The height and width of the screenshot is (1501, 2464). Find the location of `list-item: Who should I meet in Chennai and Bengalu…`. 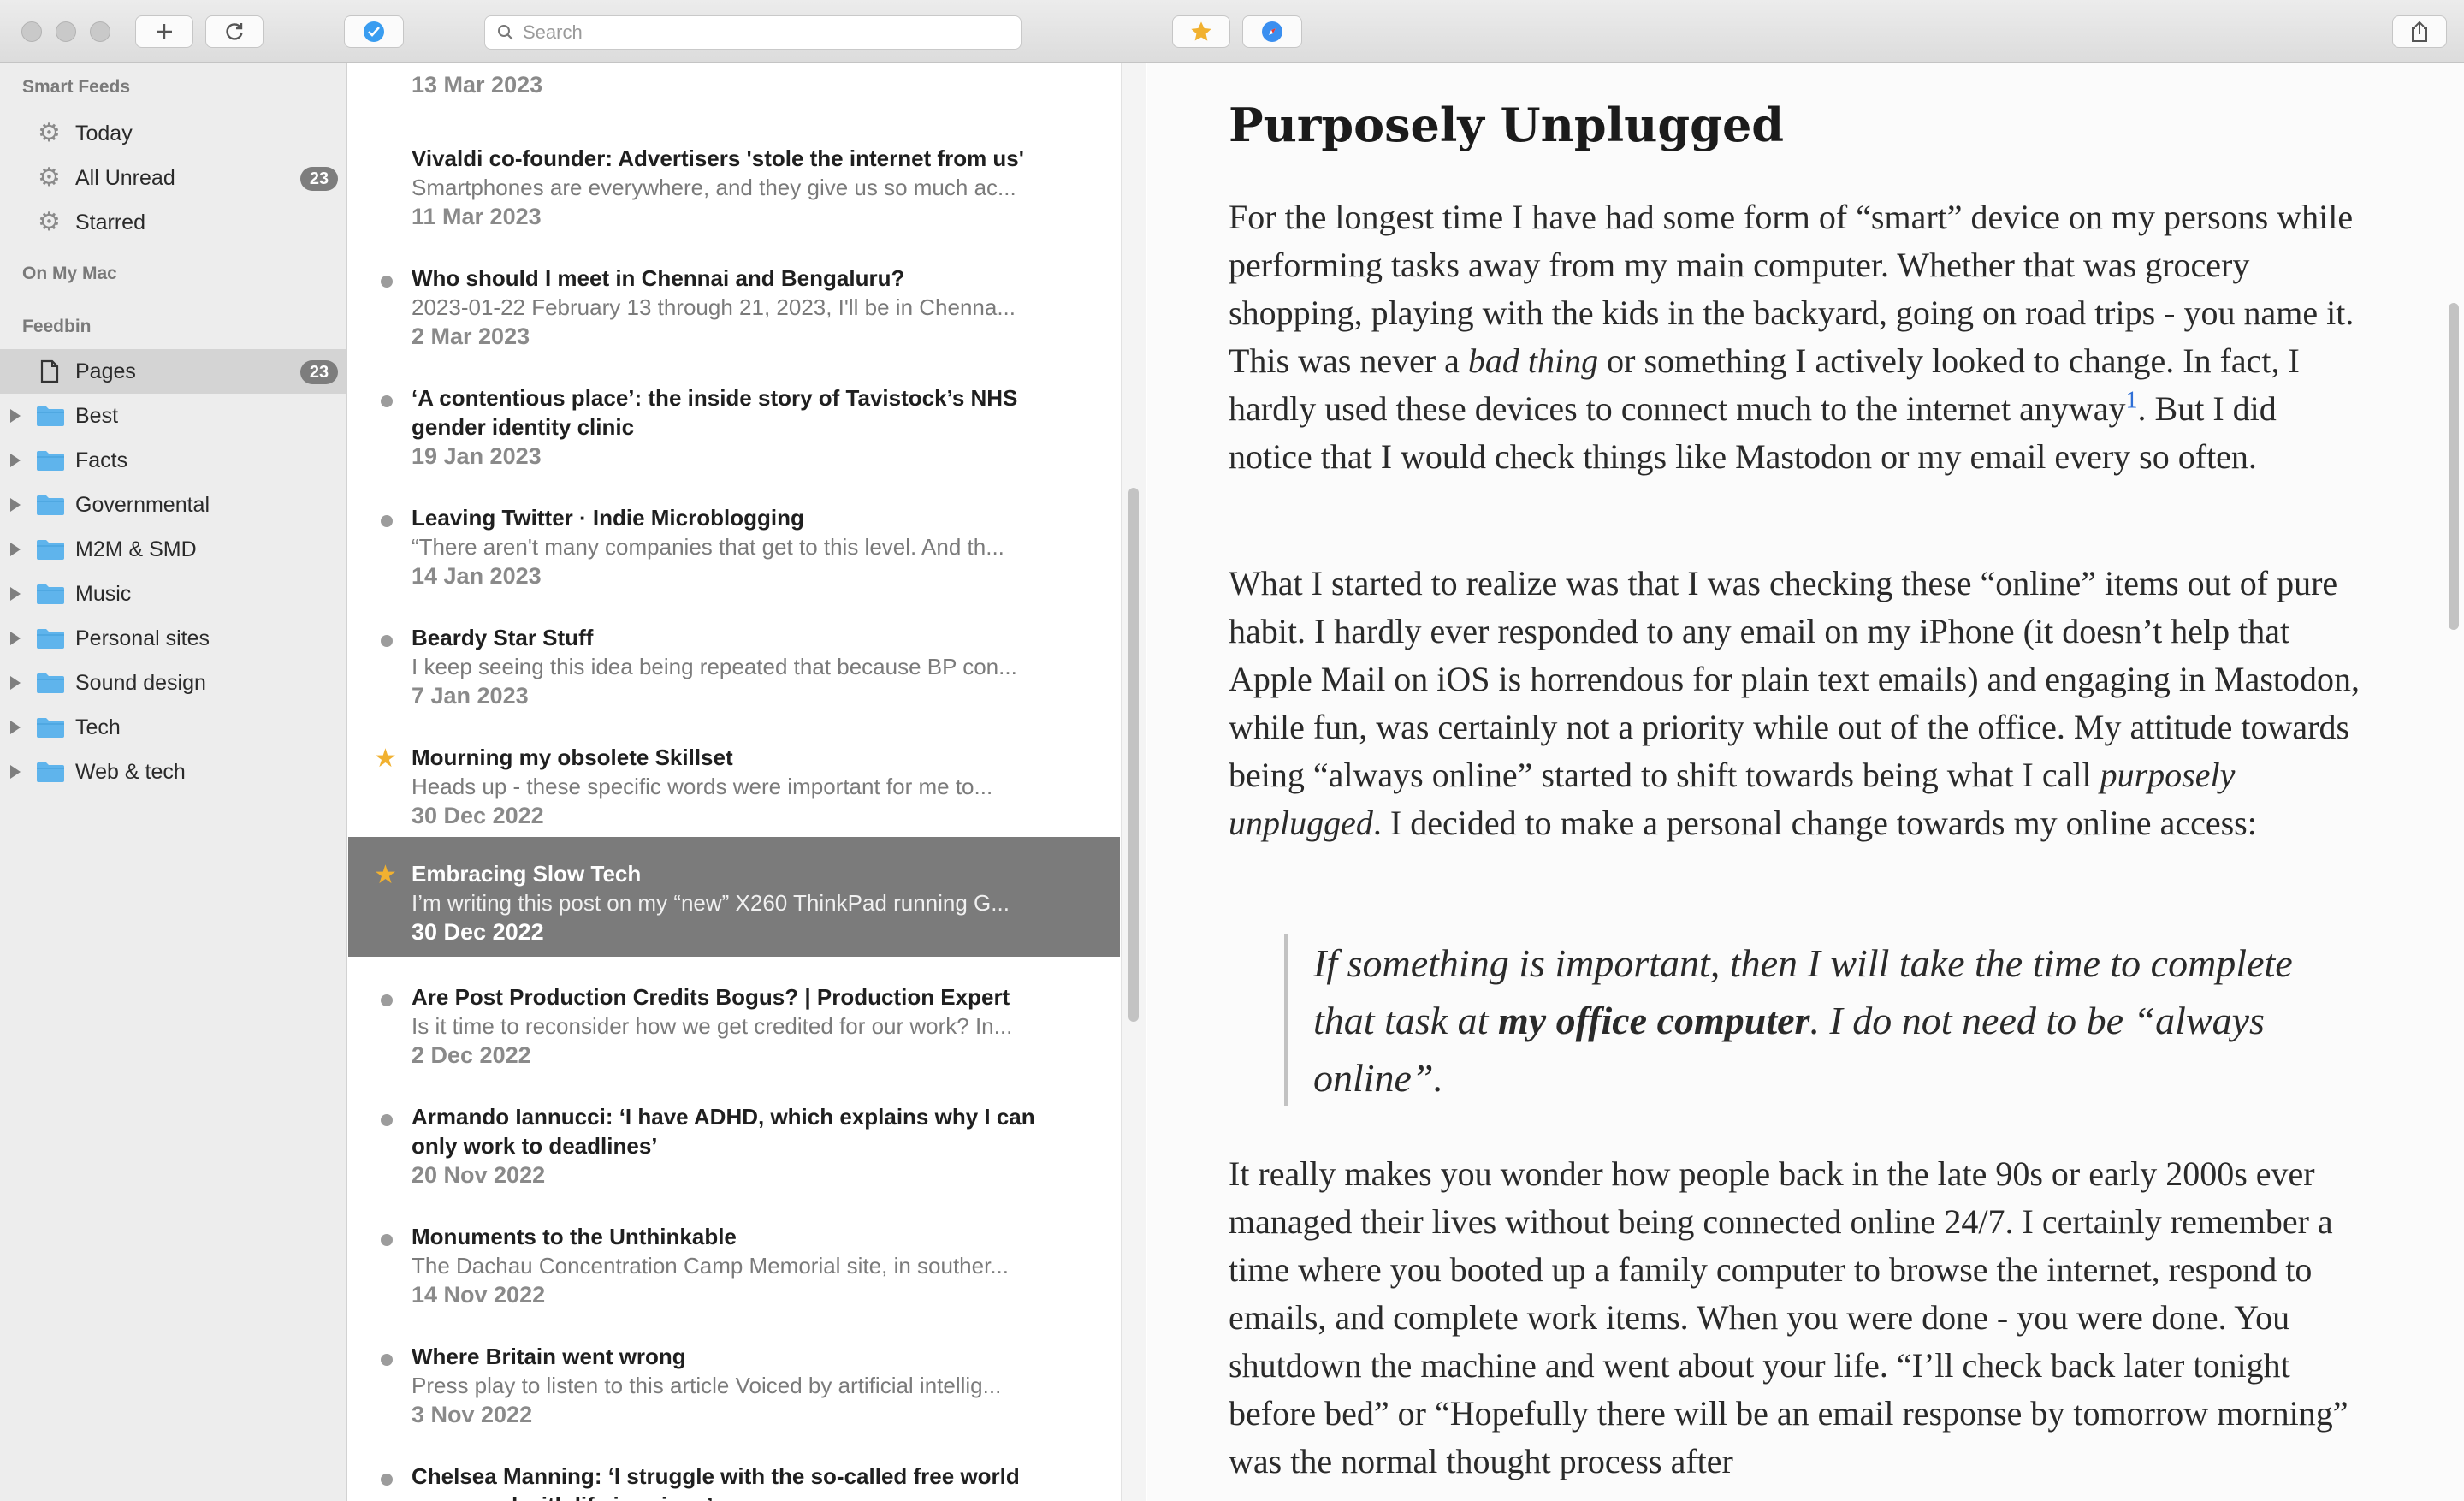

list-item: Who should I meet in Chennai and Bengalu… is located at coordinates (734, 311).